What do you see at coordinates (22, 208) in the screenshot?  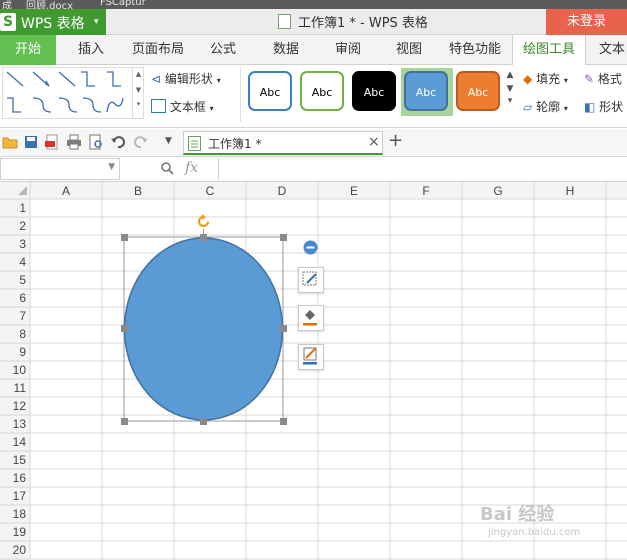 I see `row-header-1: 1` at bounding box center [22, 208].